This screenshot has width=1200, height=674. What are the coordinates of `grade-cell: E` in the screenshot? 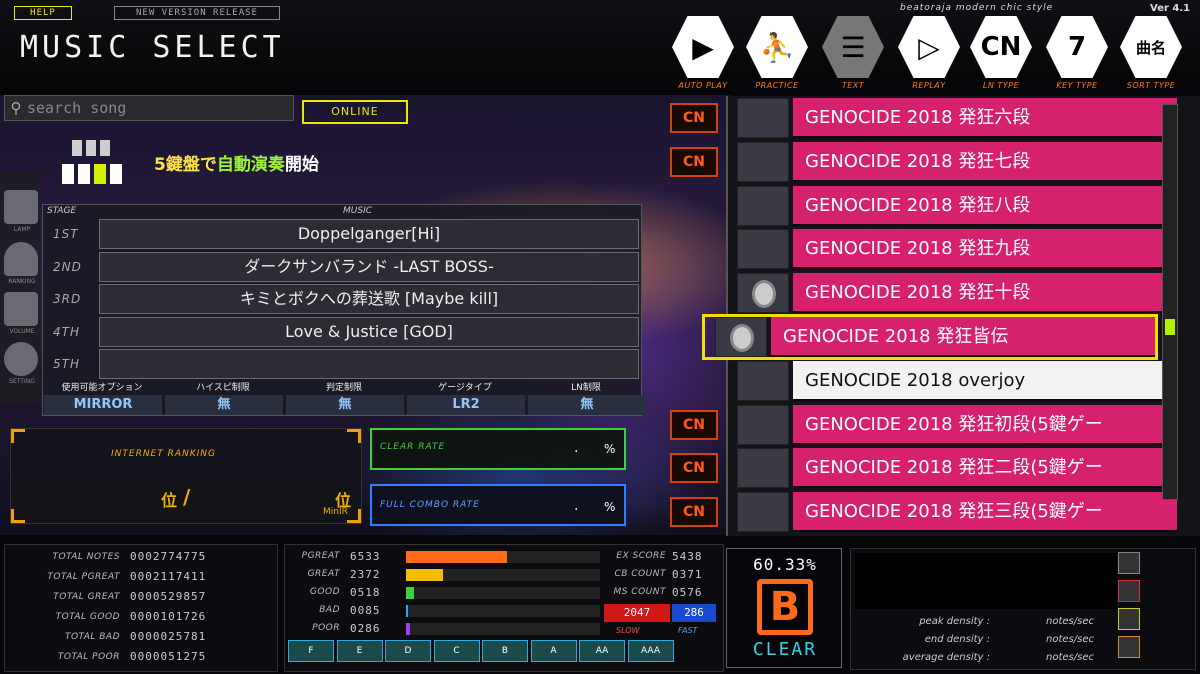 It's located at (359, 651).